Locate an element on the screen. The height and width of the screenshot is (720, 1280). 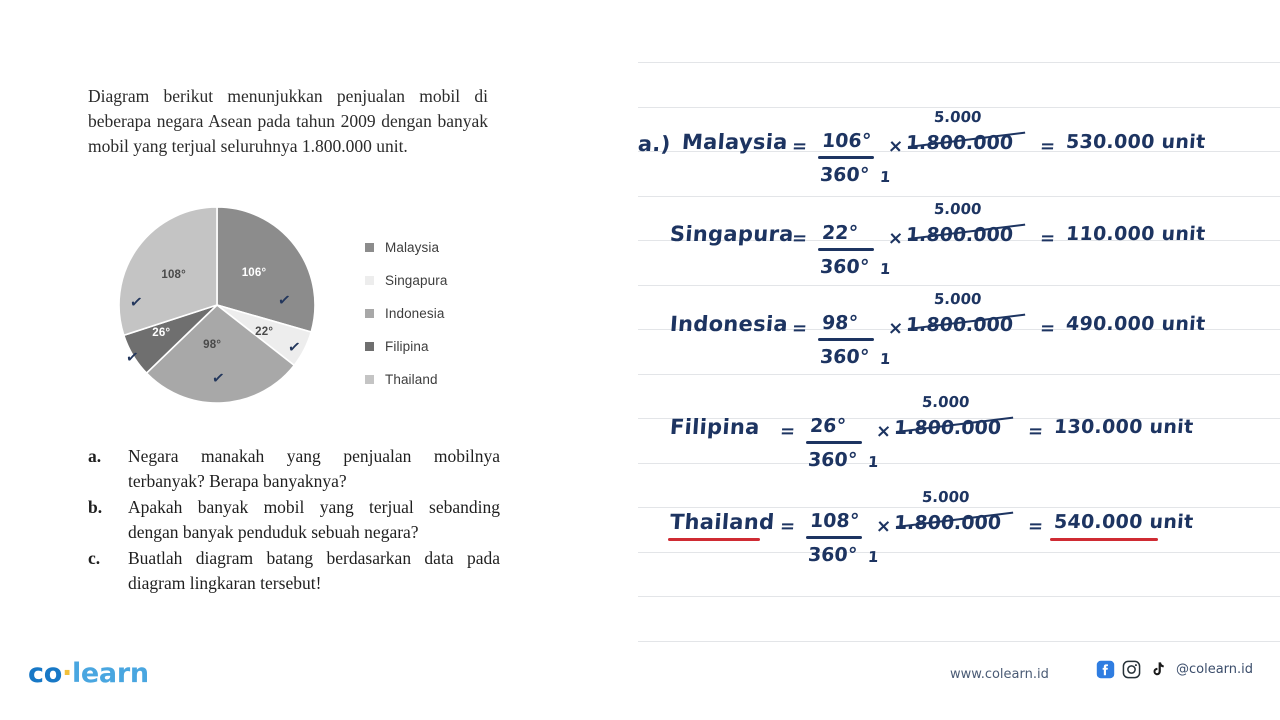
pie-chart-svg is located at coordinates (217, 305).